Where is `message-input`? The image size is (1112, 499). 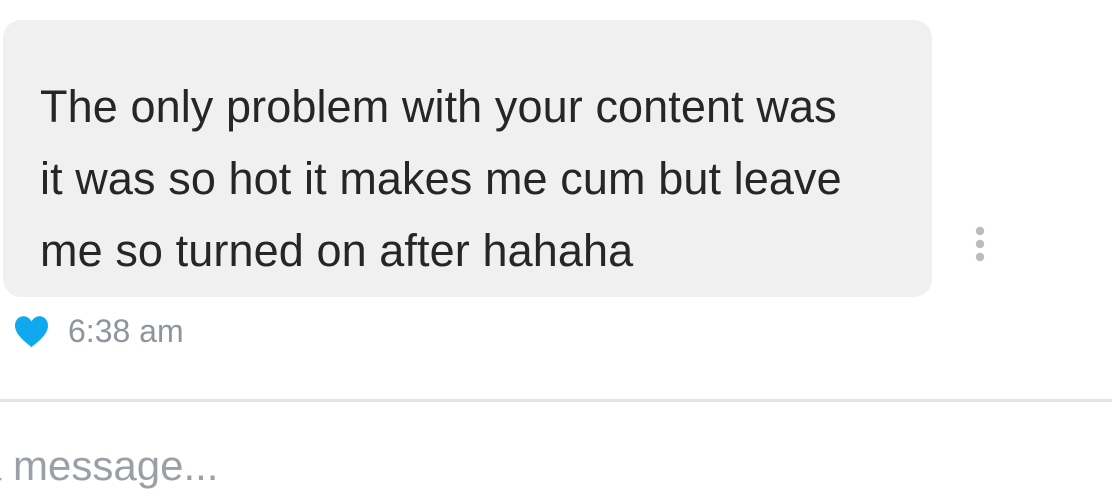 message-input is located at coordinates (556, 466).